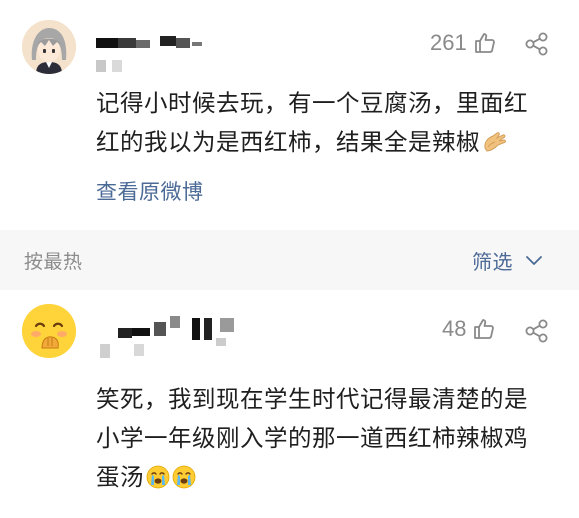 The image size is (579, 518). Describe the element at coordinates (331, 477) in the screenshot. I see `comment-line: 蛋汤` at that location.